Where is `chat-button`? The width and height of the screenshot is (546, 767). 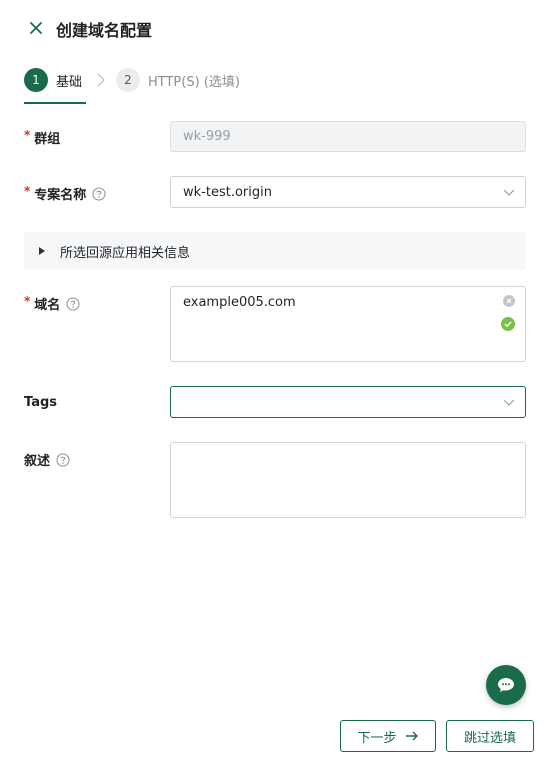 chat-button is located at coordinates (506, 685).